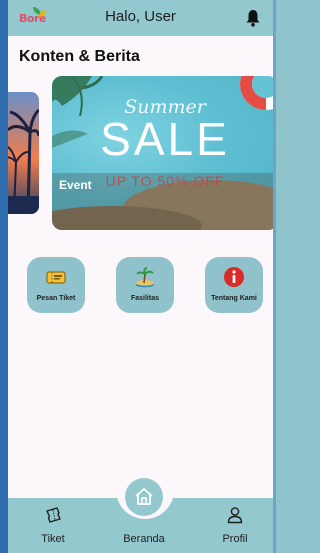 Image resolution: width=320 pixels, height=553 pixels. What do you see at coordinates (234, 298) in the screenshot?
I see `menu-tile-label: Tentang Kami` at bounding box center [234, 298].